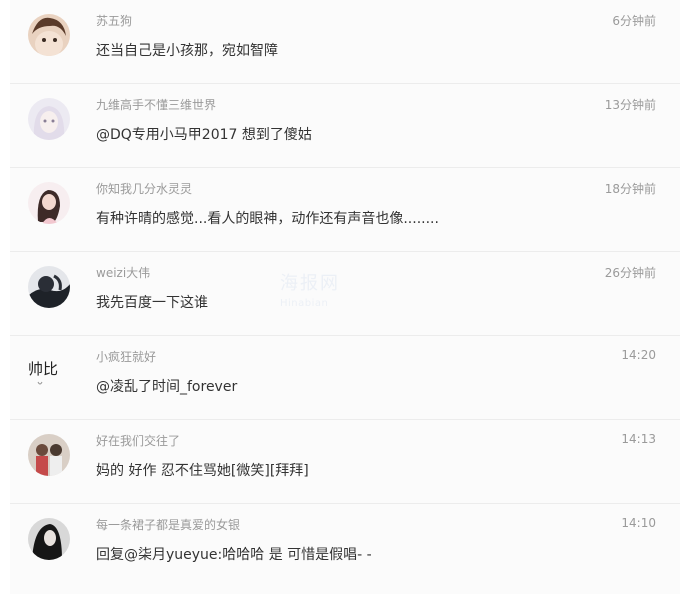  What do you see at coordinates (204, 135) in the screenshot?
I see `comment-text: @DQ专用小马甲2017 想到了傻姑` at bounding box center [204, 135].